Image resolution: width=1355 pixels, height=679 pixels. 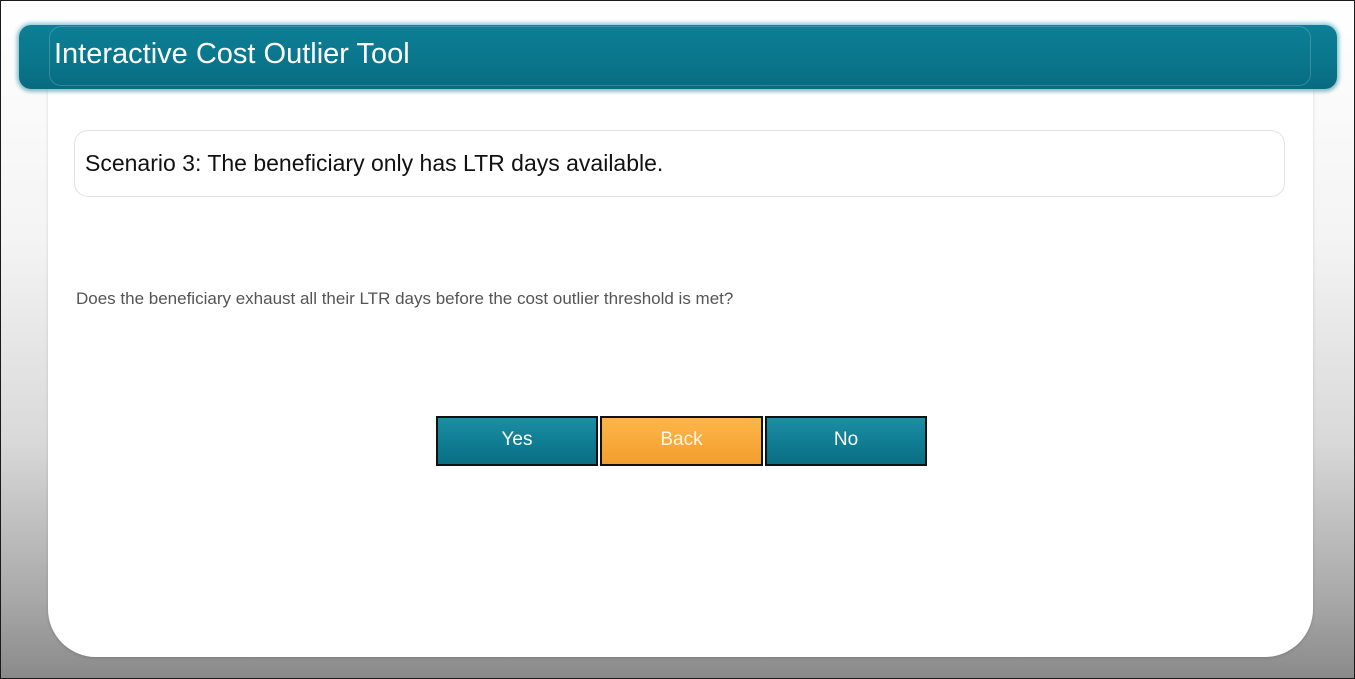 What do you see at coordinates (678, 57) in the screenshot?
I see `title-bar: Interactive Cost Outlier Tool` at bounding box center [678, 57].